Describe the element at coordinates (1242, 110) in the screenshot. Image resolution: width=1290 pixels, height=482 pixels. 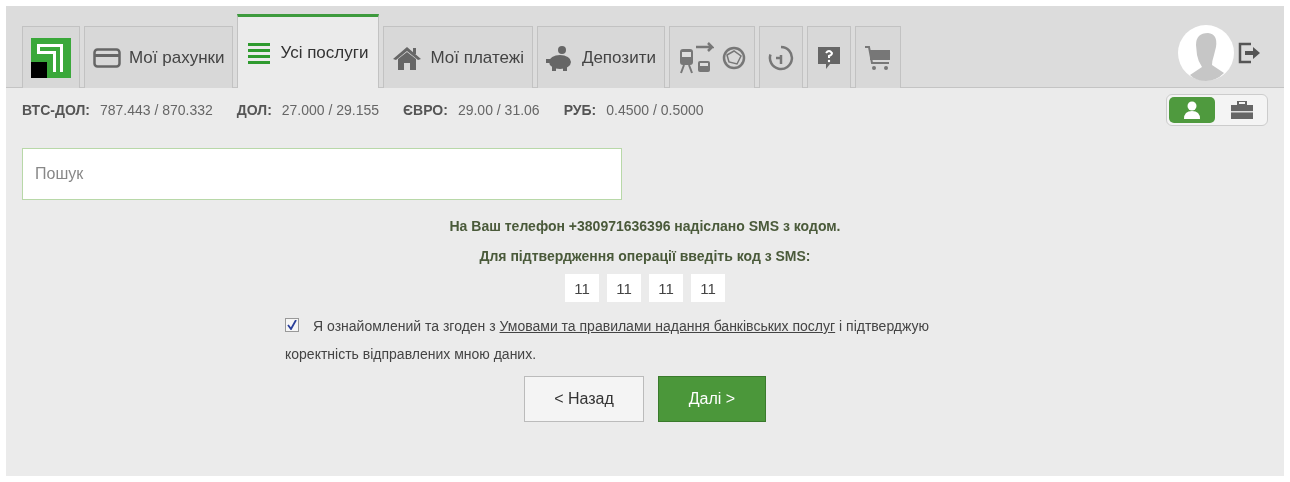
I see `briefcase-icon` at that location.